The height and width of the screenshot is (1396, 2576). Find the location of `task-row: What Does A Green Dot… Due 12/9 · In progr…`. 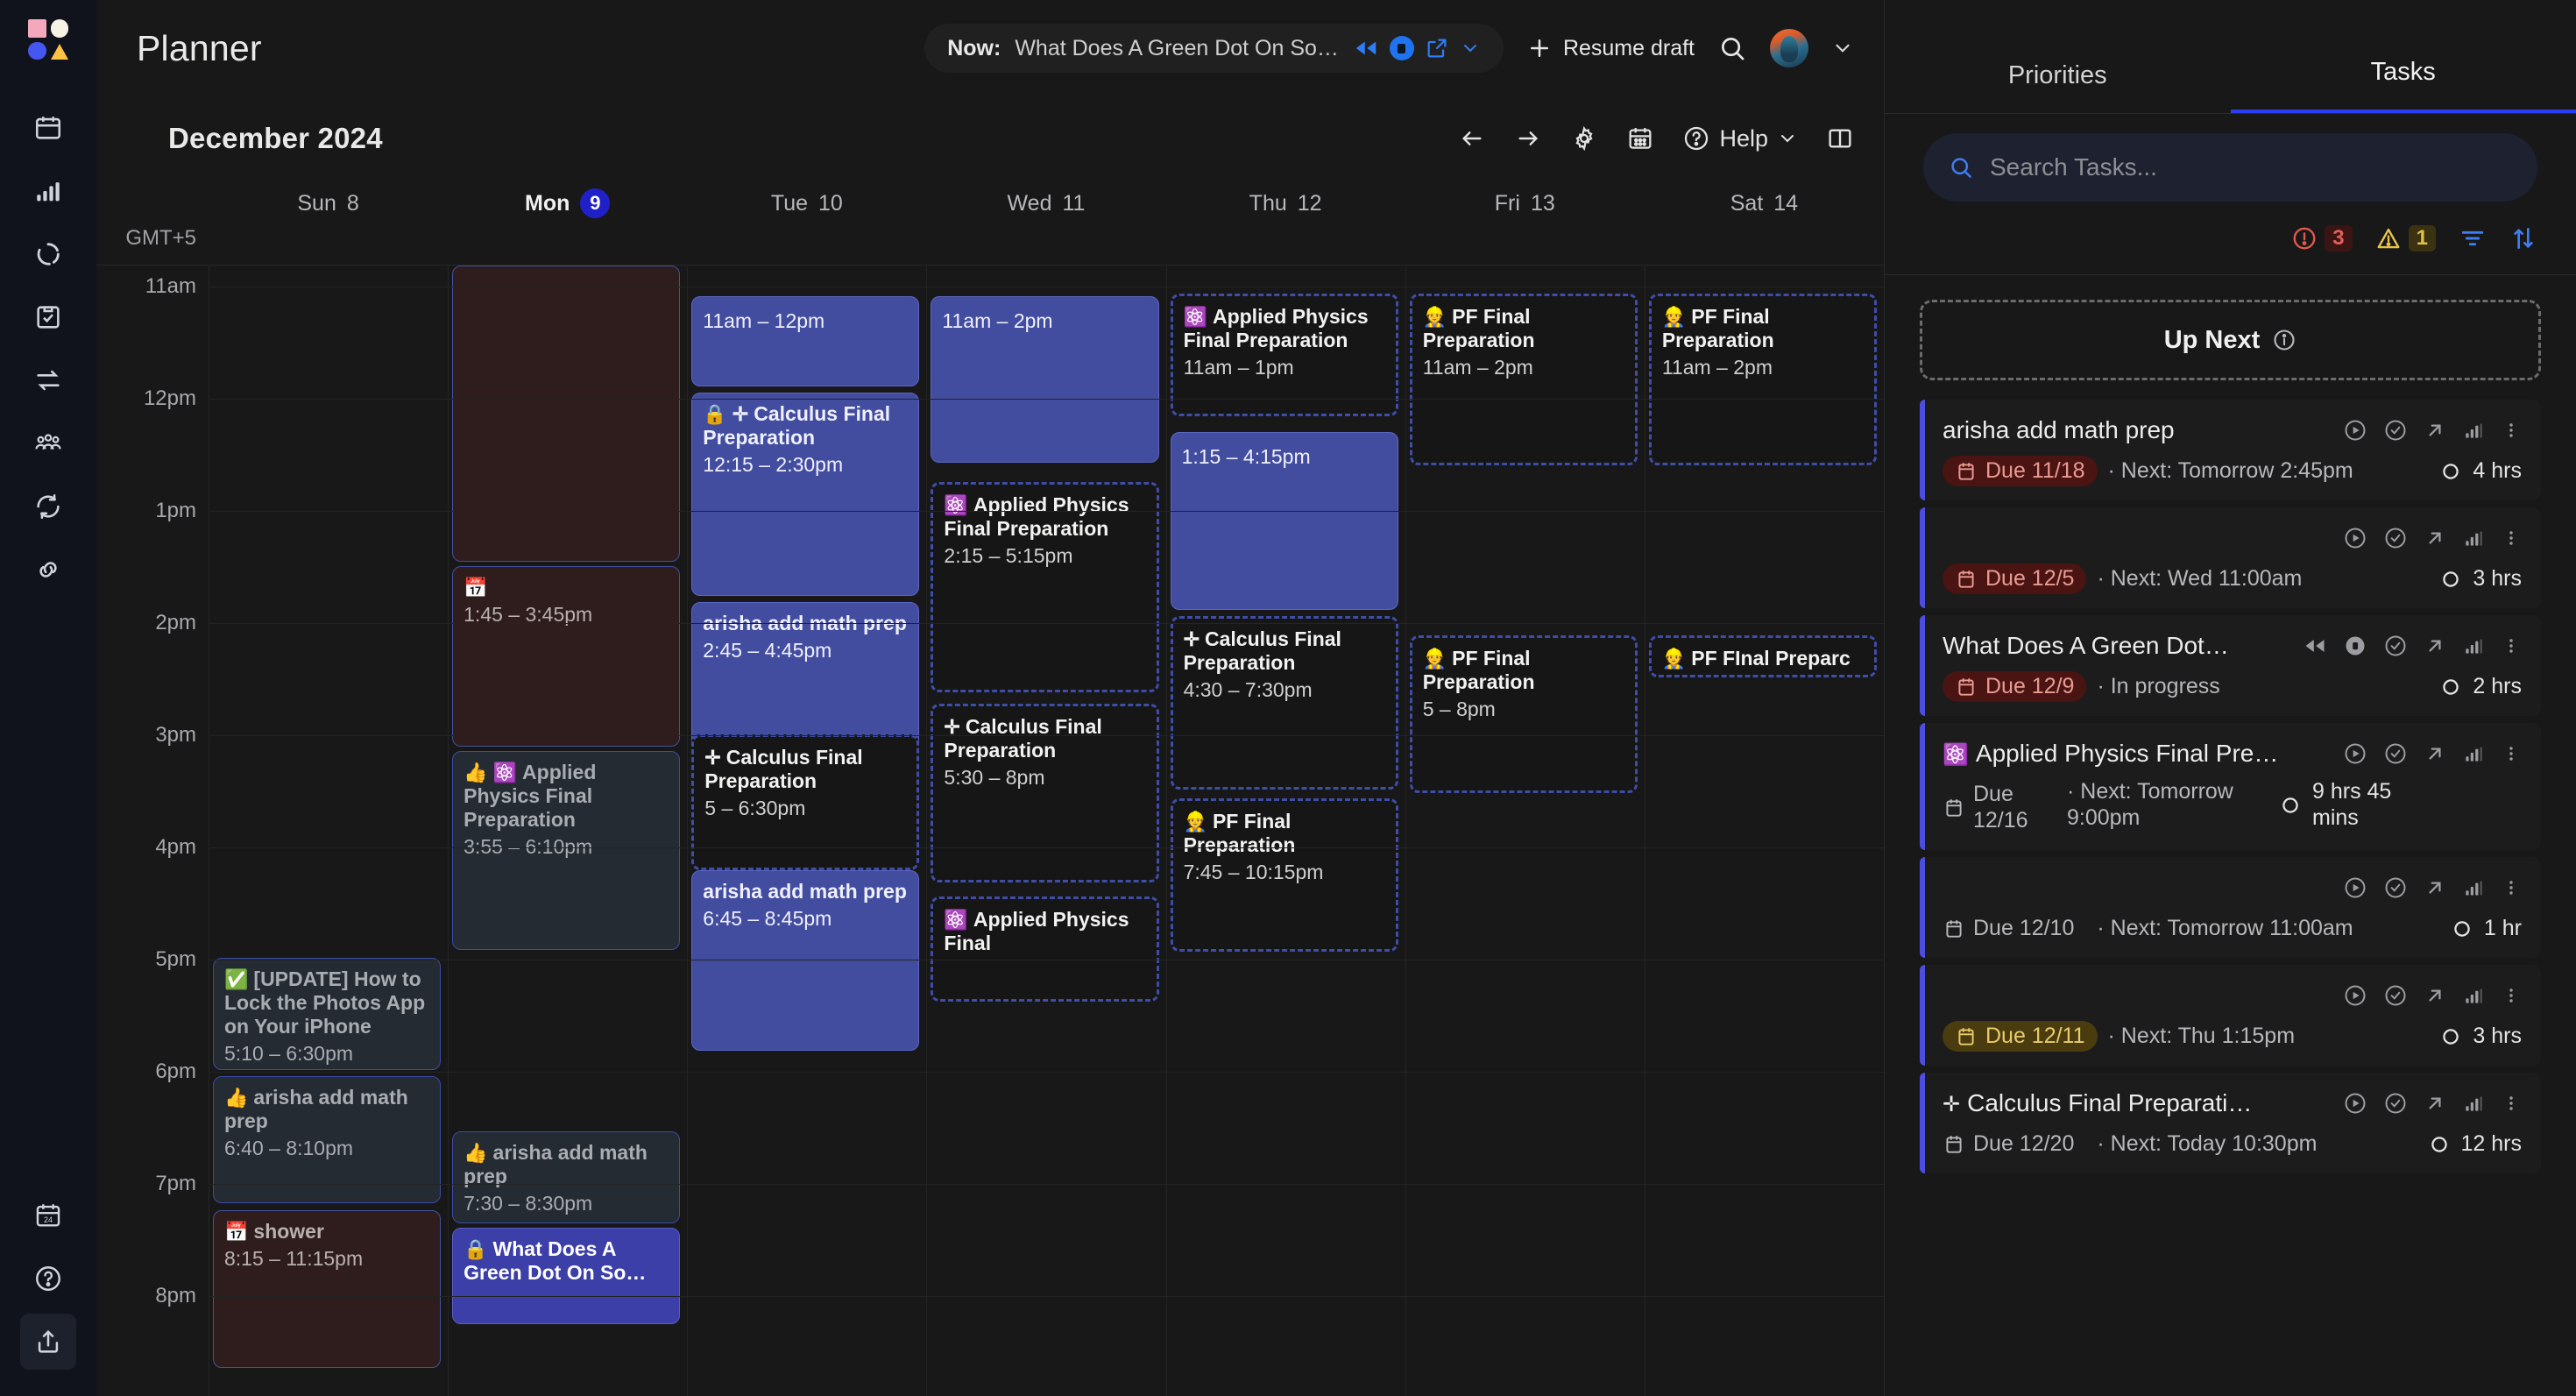

task-row: What Does A Green Dot… Due 12/9 · In progr… is located at coordinates (2230, 665).